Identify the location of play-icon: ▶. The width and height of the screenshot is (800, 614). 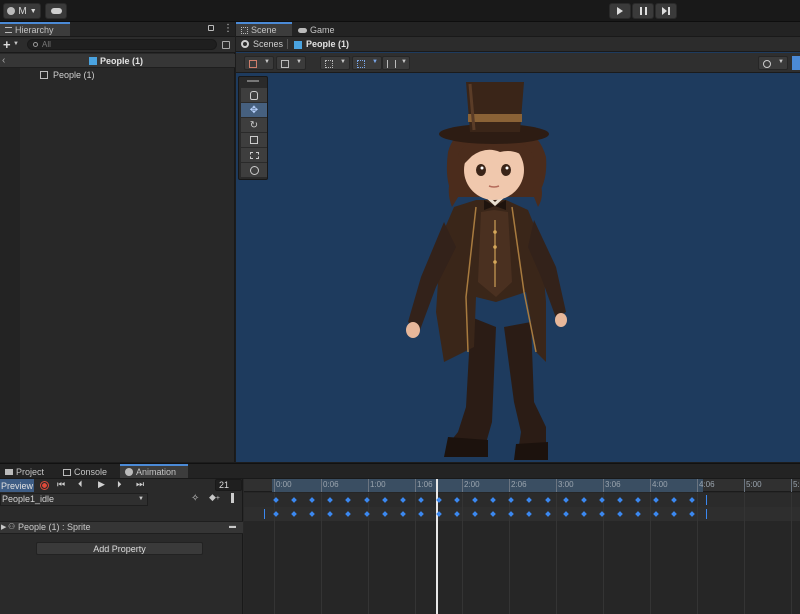
(101, 484).